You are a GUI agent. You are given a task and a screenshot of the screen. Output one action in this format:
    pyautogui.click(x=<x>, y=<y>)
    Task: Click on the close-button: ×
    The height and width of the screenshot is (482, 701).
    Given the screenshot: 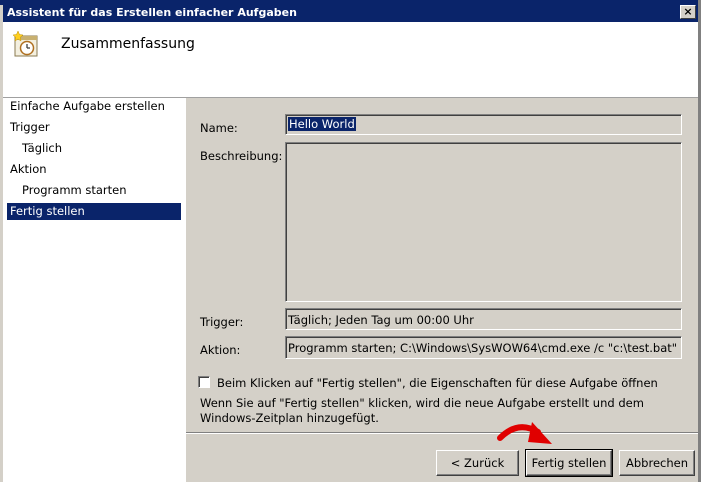 What is the action you would take?
    pyautogui.click(x=688, y=12)
    